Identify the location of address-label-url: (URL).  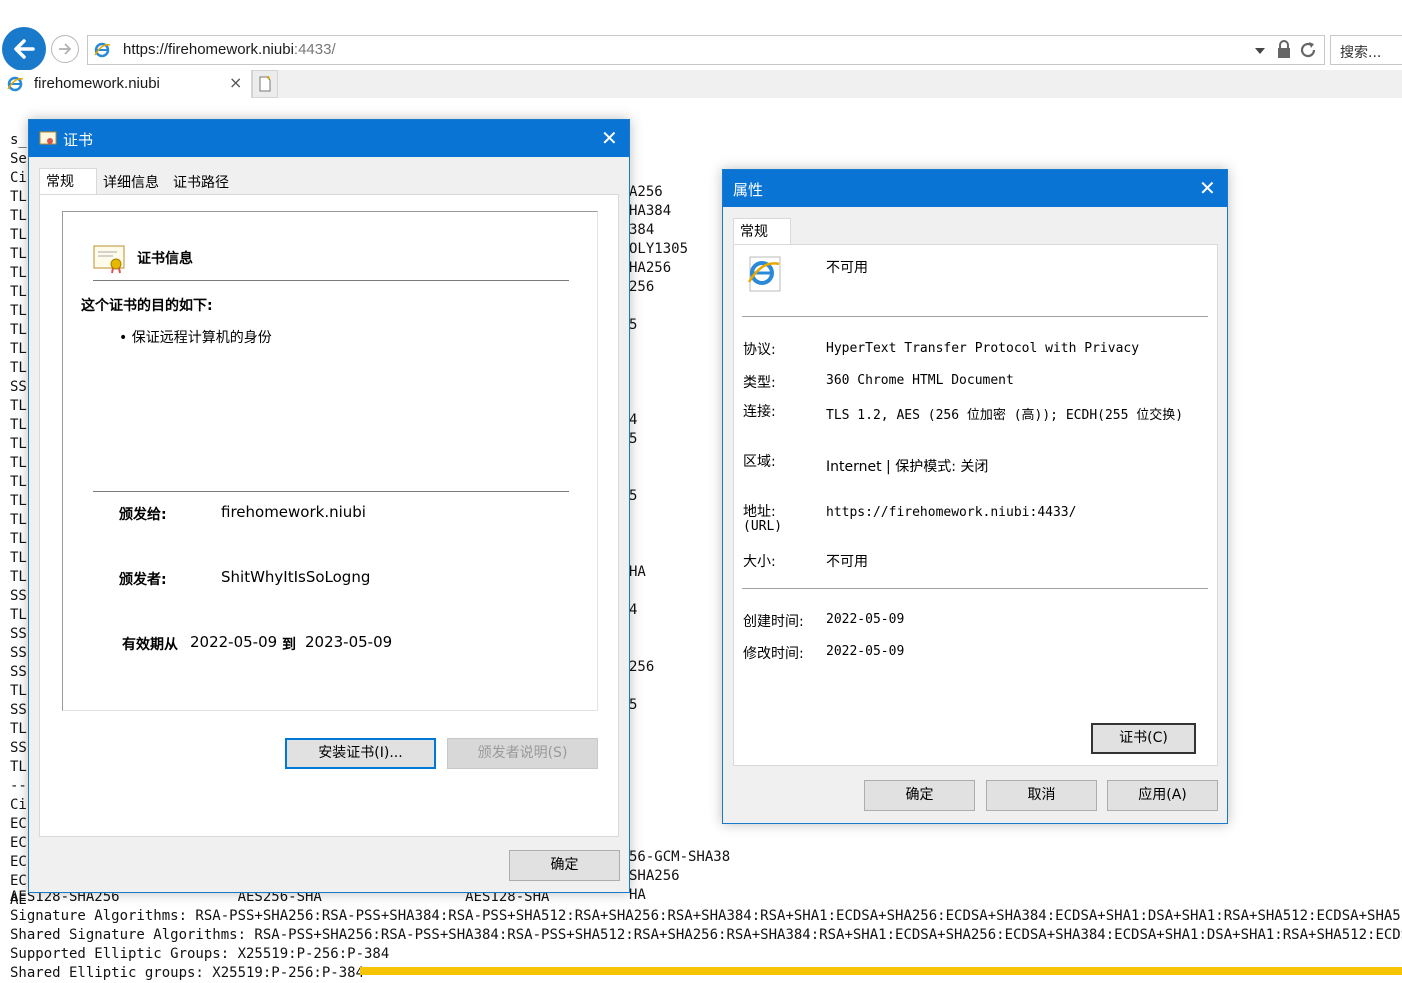
(763, 526).